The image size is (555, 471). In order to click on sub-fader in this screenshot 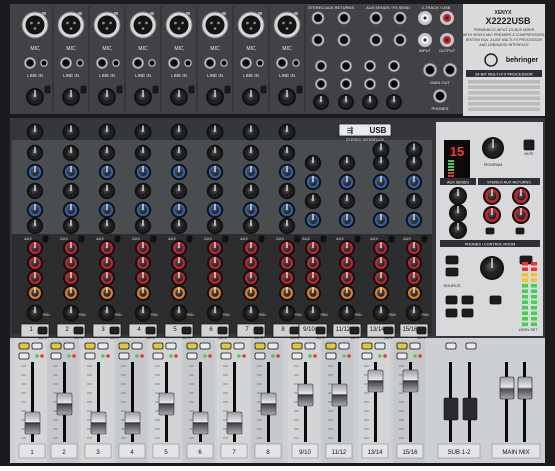, I will do `click(470, 409)`.